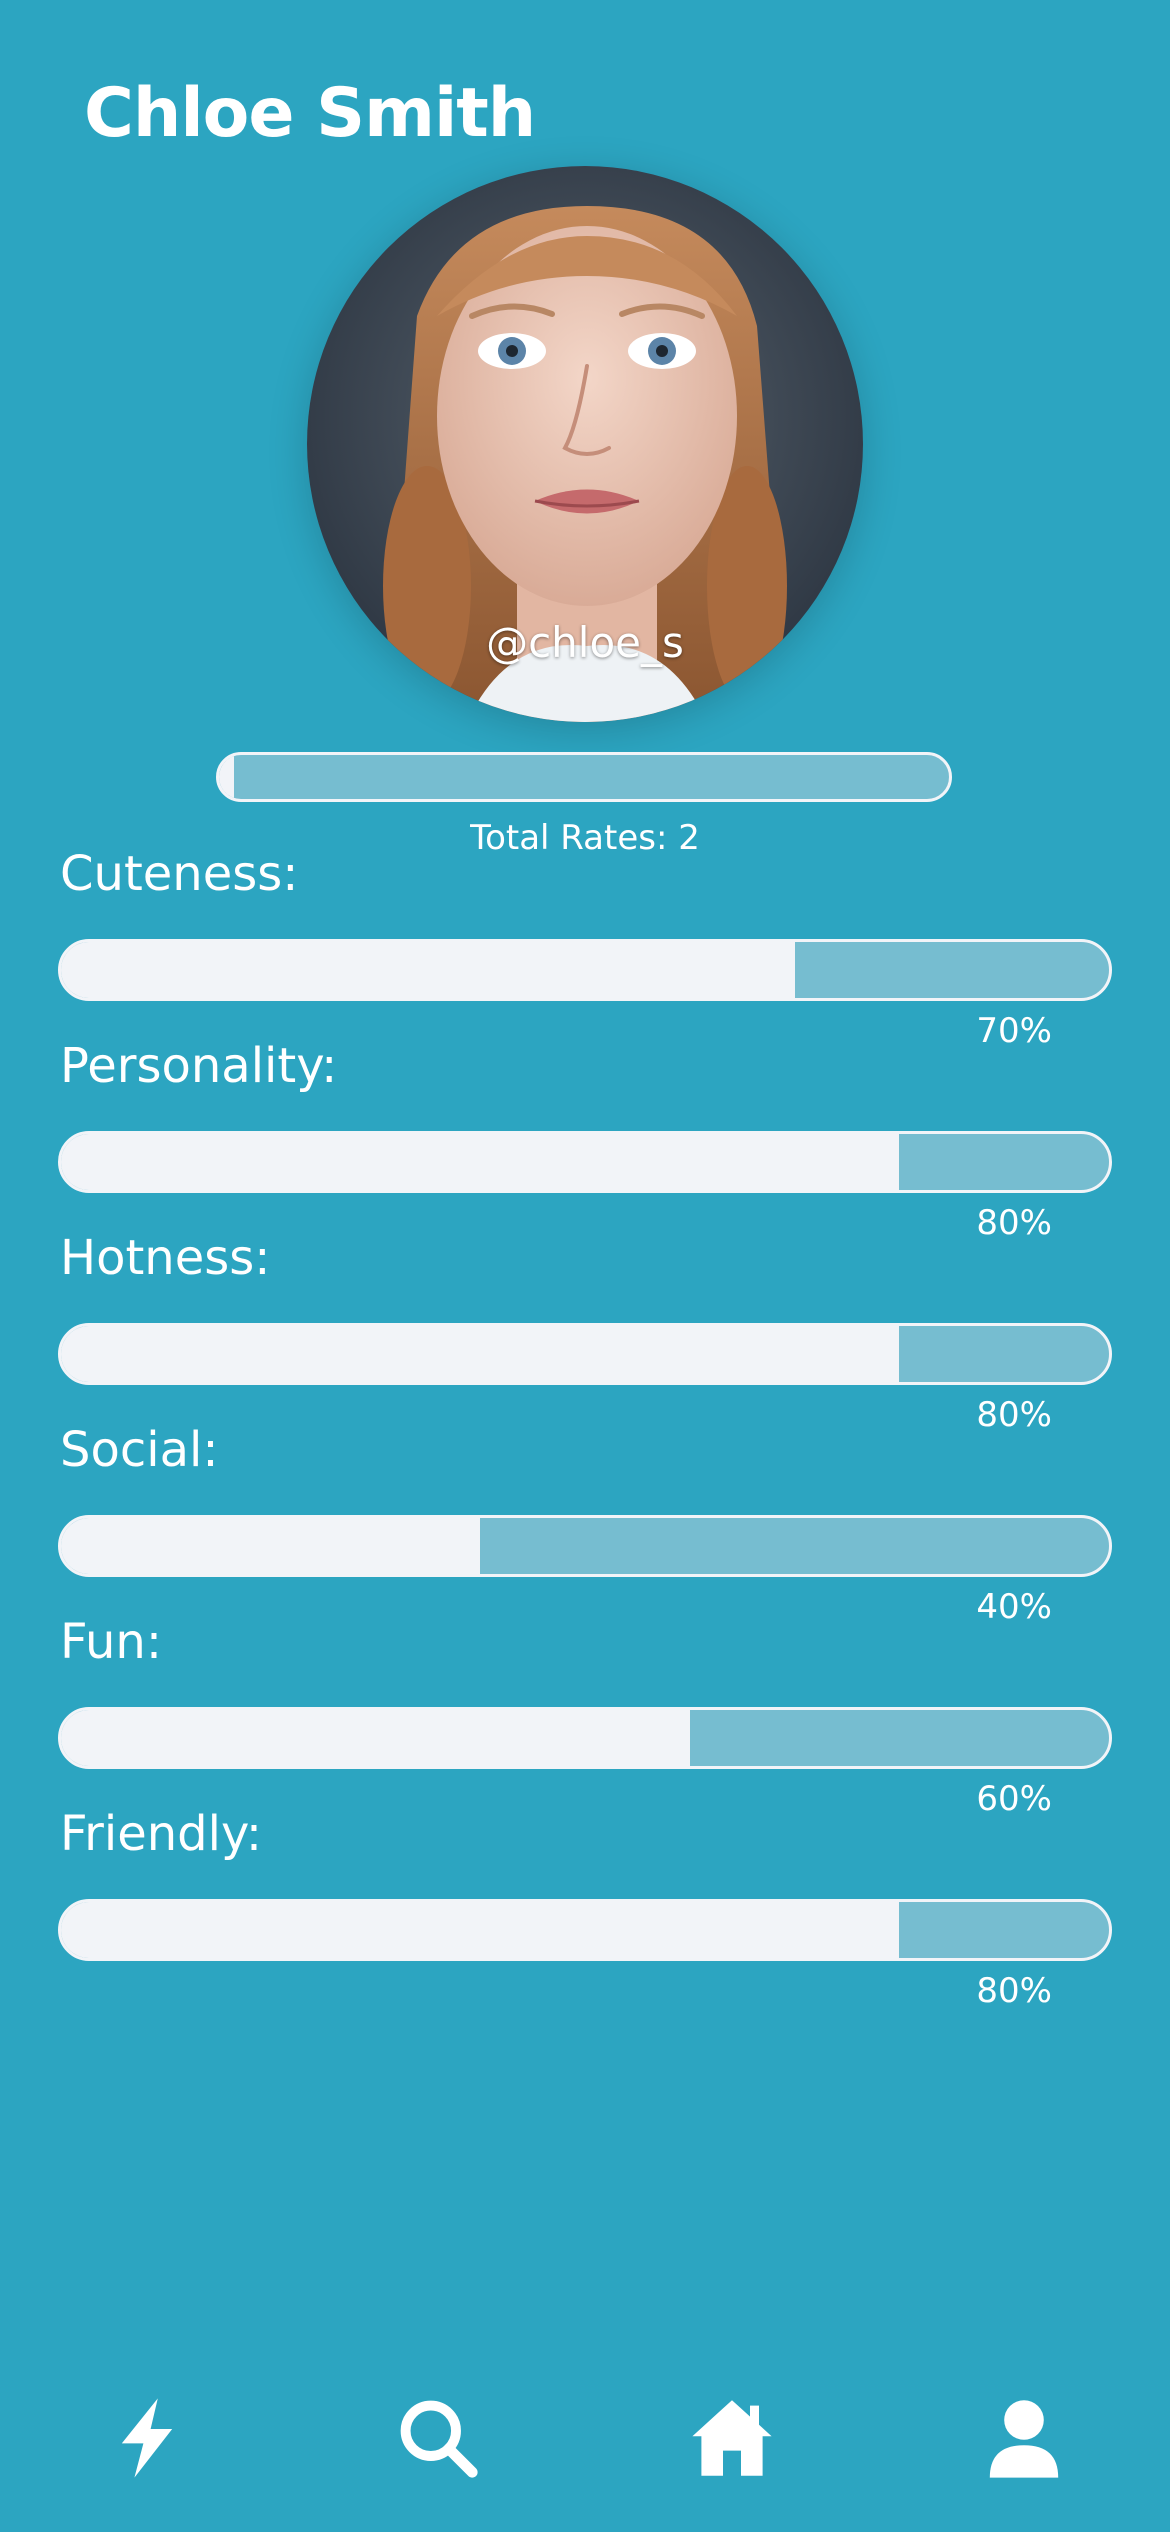 The height and width of the screenshot is (2532, 1170). What do you see at coordinates (585, 642) in the screenshot?
I see `username-handle: @chloe_s` at bounding box center [585, 642].